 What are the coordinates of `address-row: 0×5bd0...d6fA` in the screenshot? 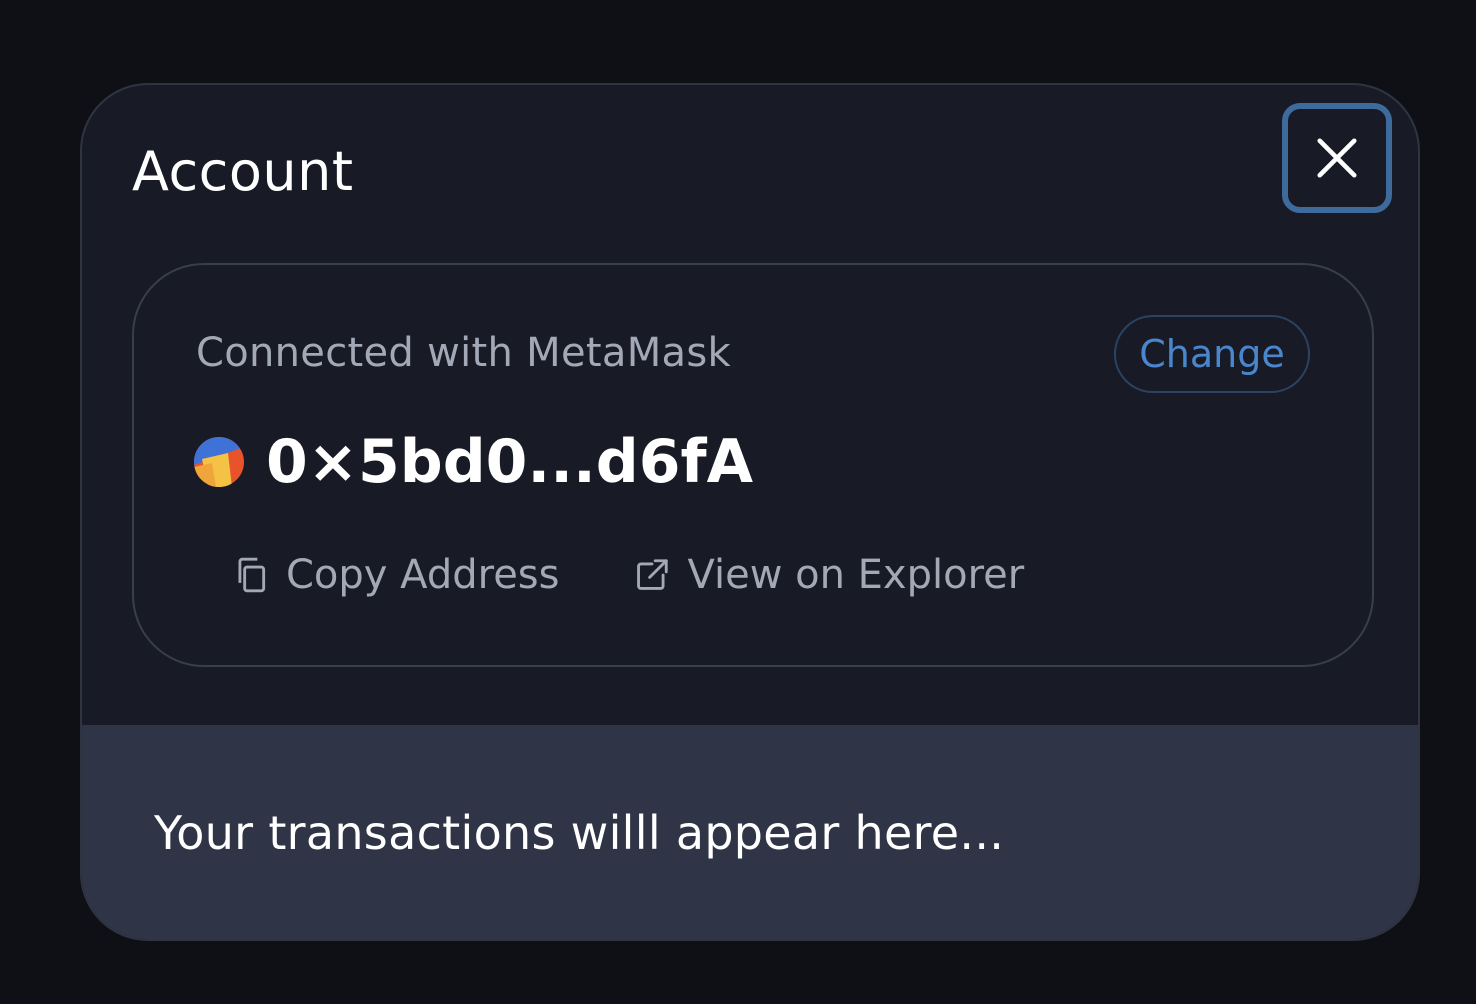 It's located at (473, 462).